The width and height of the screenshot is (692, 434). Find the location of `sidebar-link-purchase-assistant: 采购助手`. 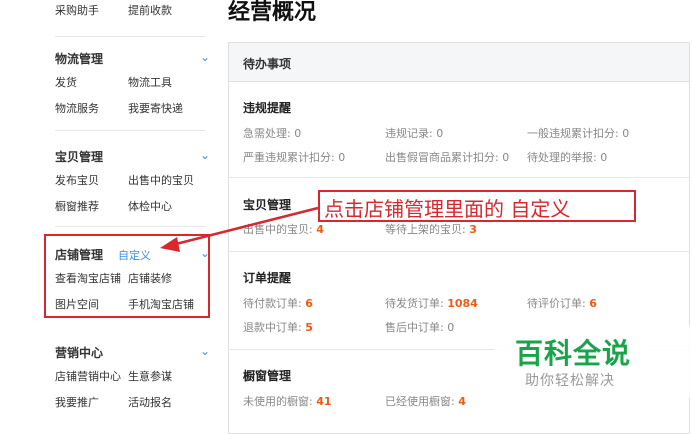

sidebar-link-purchase-assistant: 采购助手 is located at coordinates (77, 10).